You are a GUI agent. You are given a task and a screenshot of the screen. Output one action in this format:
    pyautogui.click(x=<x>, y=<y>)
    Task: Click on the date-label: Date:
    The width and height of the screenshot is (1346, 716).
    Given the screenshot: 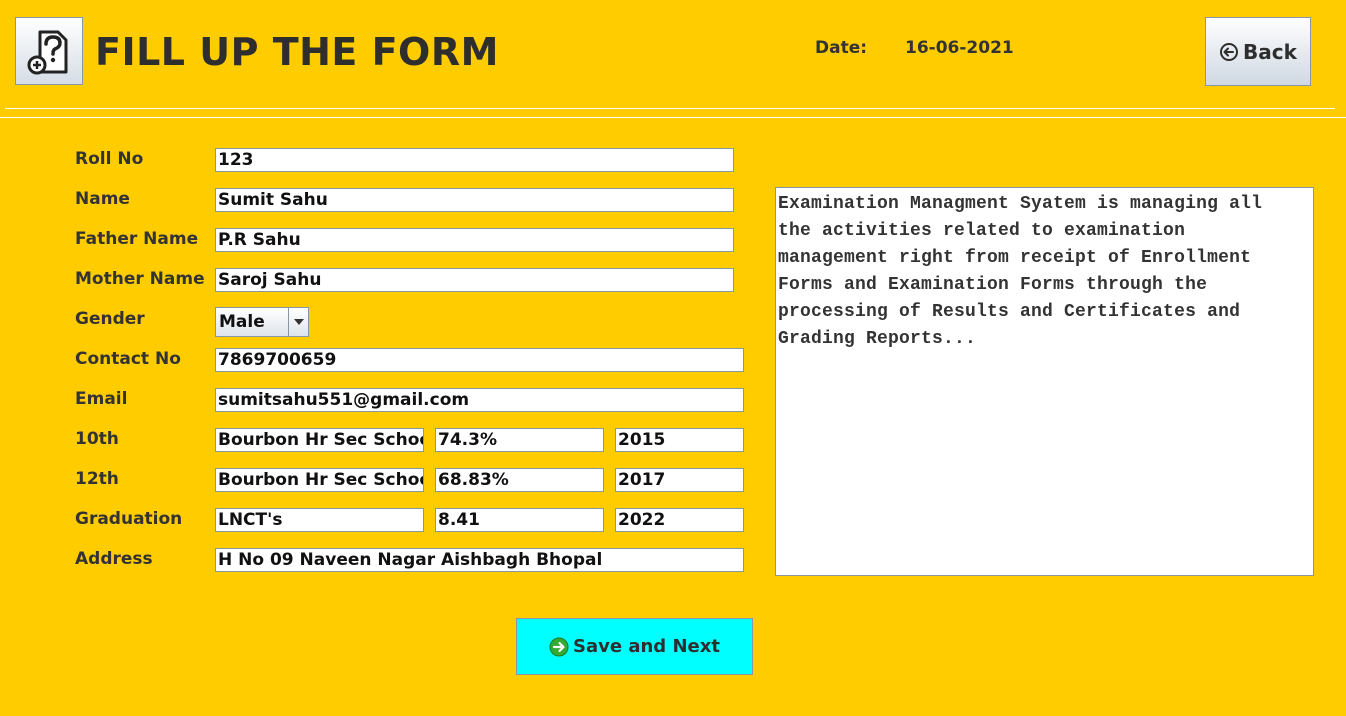 What is the action you would take?
    pyautogui.click(x=841, y=48)
    